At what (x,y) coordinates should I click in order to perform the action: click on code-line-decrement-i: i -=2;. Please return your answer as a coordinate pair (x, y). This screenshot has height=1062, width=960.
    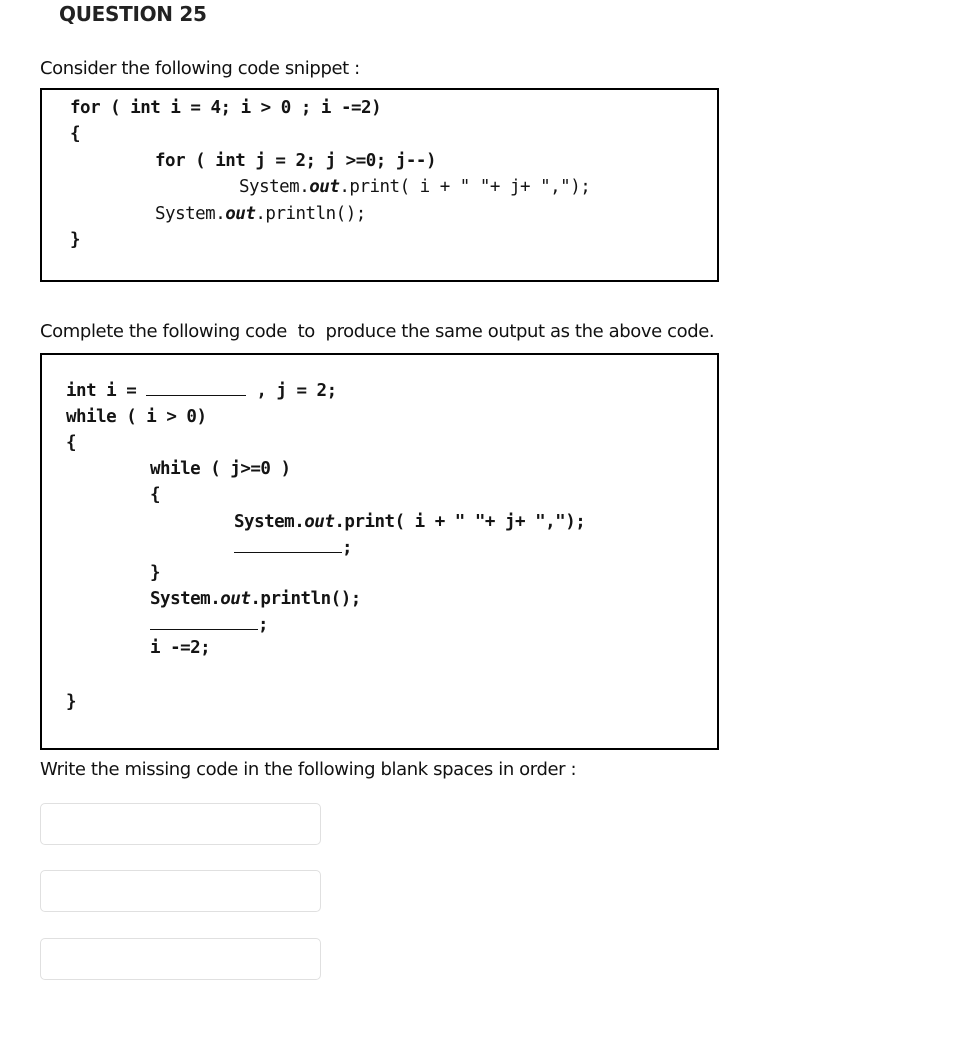
    Looking at the image, I should click on (180, 648).